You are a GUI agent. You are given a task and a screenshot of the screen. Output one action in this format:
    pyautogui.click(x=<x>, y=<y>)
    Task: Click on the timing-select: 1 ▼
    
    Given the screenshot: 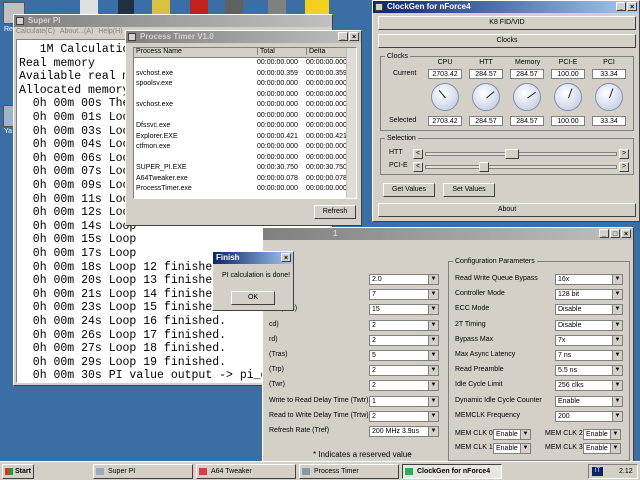 What is the action you would take?
    pyautogui.click(x=404, y=401)
    